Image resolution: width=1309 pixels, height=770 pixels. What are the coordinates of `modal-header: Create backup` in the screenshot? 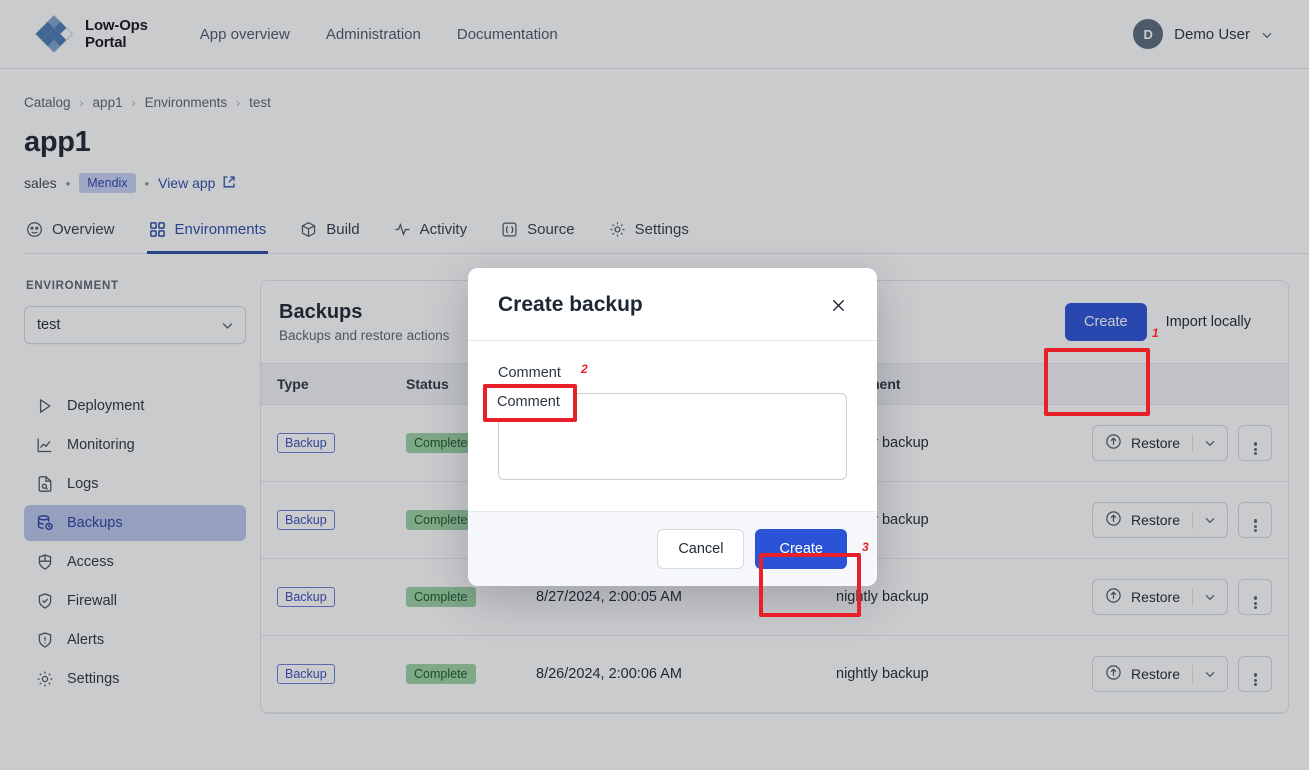 It's located at (672, 304).